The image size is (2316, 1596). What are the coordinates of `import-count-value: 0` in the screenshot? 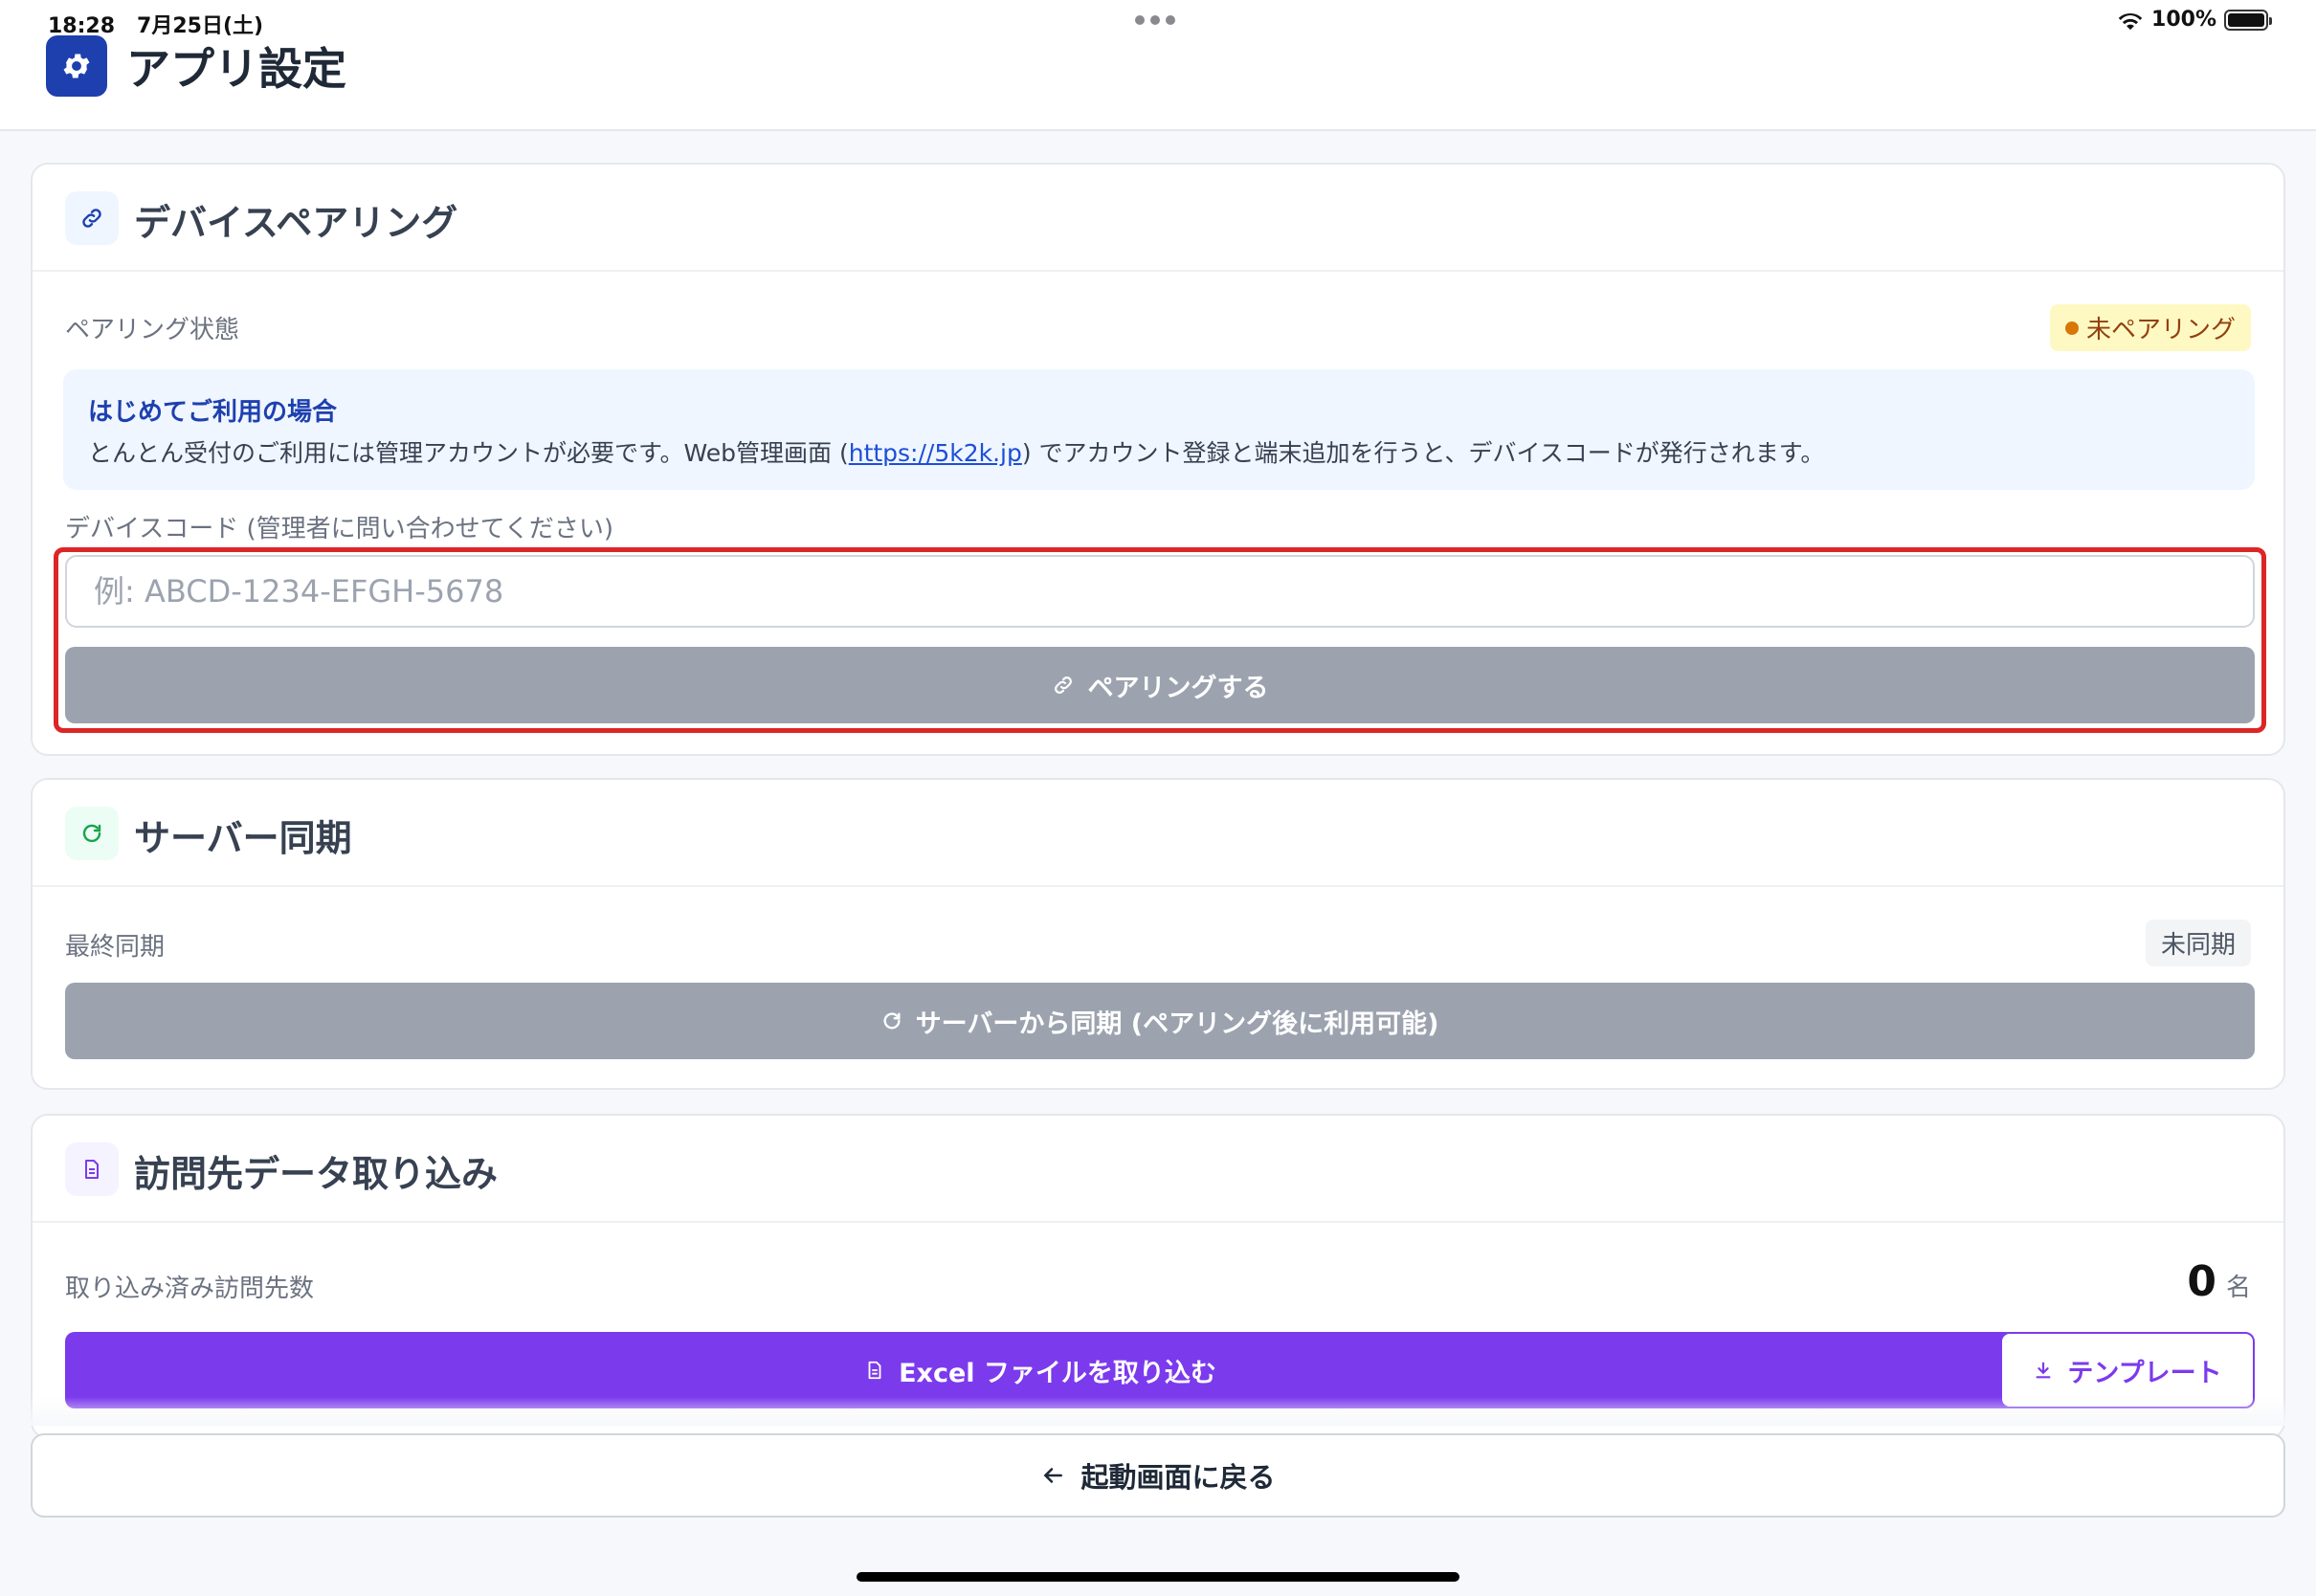 It's located at (2202, 1282).